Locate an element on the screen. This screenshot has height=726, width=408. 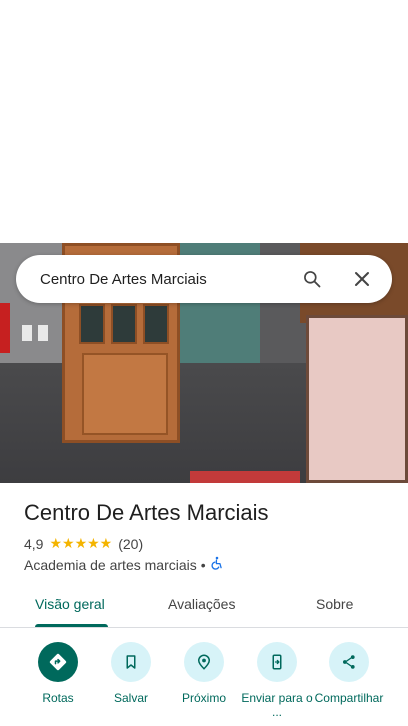
star-rating-icon: ★★★★★ is located at coordinates (81, 543).